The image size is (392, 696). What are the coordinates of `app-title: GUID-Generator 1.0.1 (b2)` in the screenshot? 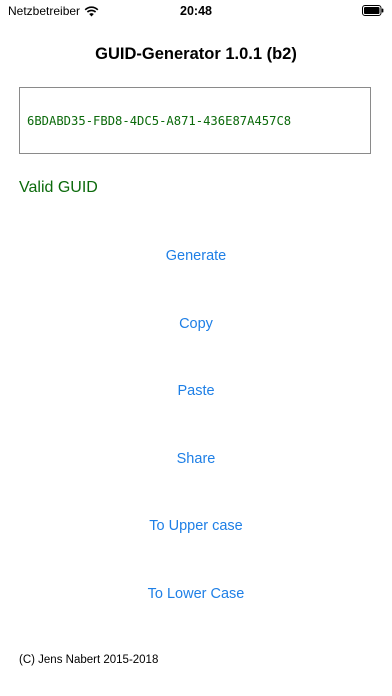 It's located at (196, 54).